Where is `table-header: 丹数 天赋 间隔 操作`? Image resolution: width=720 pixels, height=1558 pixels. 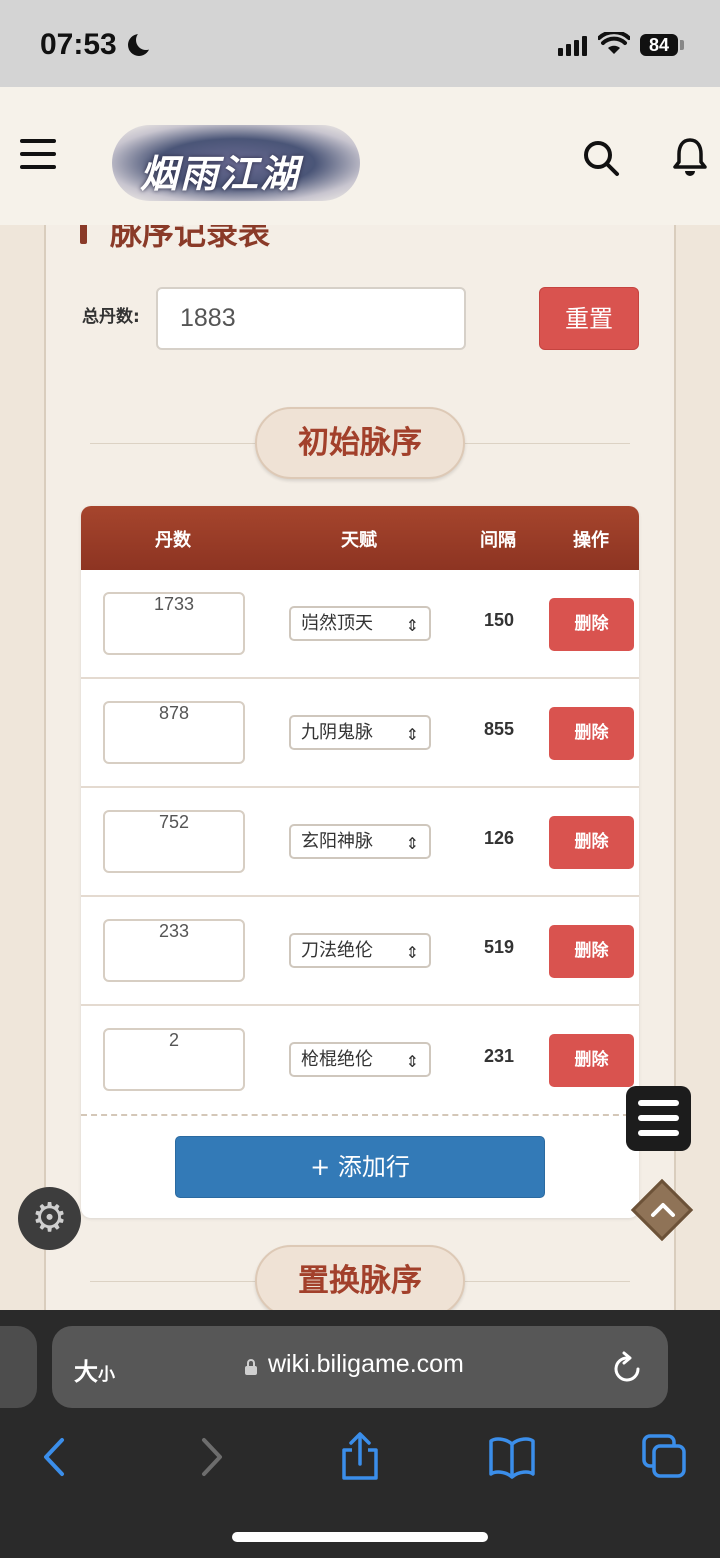 table-header: 丹数 天赋 间隔 操作 is located at coordinates (360, 538).